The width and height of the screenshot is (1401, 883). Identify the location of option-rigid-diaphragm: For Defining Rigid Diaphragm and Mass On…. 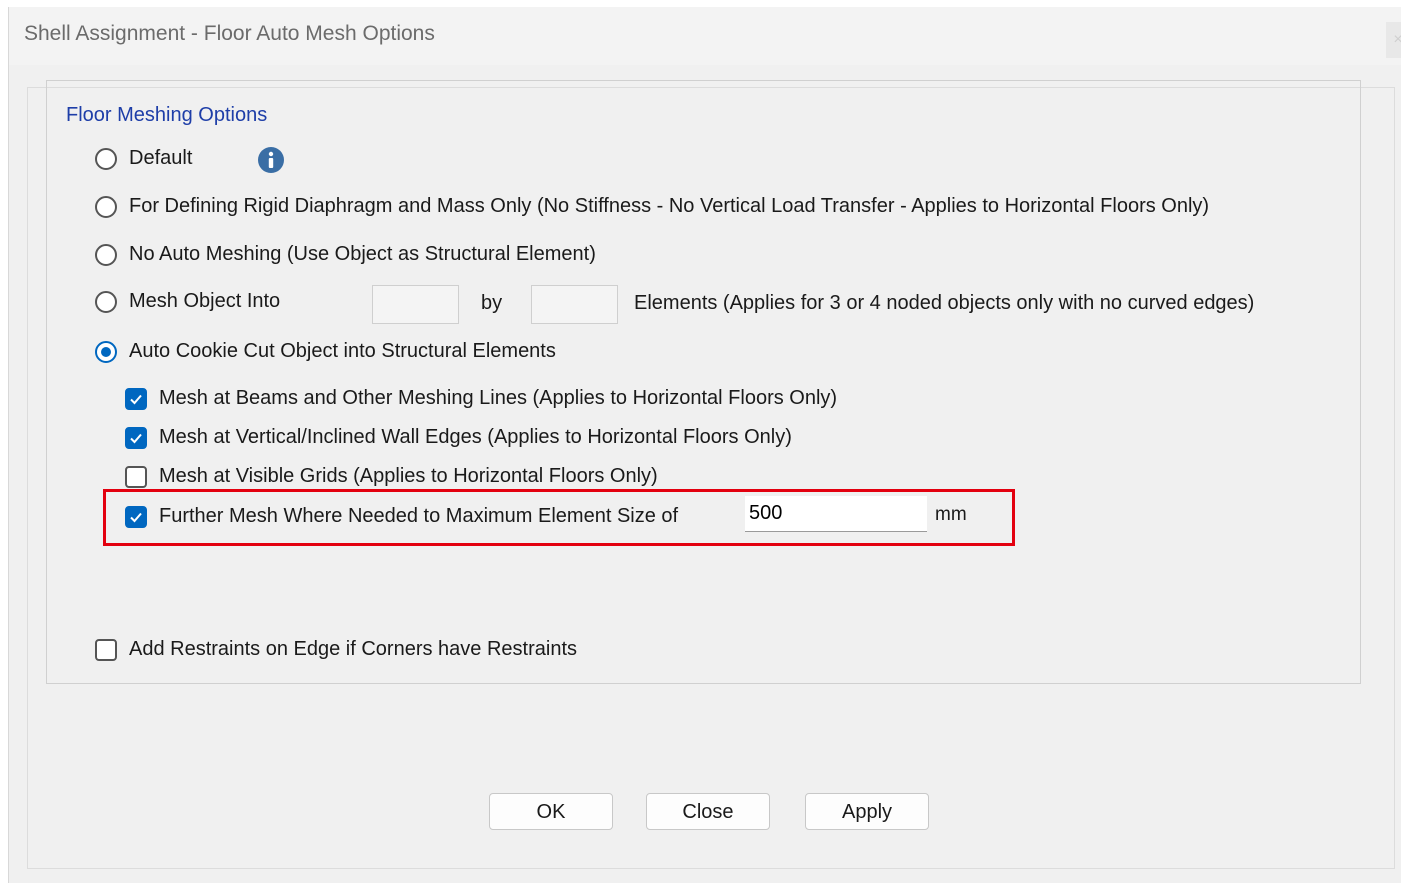
(652, 206).